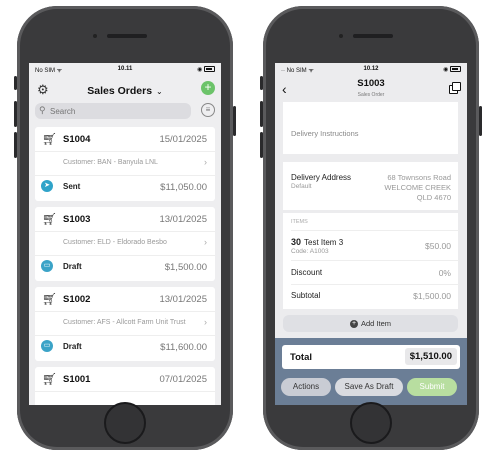 The image size is (491, 452). What do you see at coordinates (432, 296) in the screenshot?
I see `subtotal-value: $1,500.00` at bounding box center [432, 296].